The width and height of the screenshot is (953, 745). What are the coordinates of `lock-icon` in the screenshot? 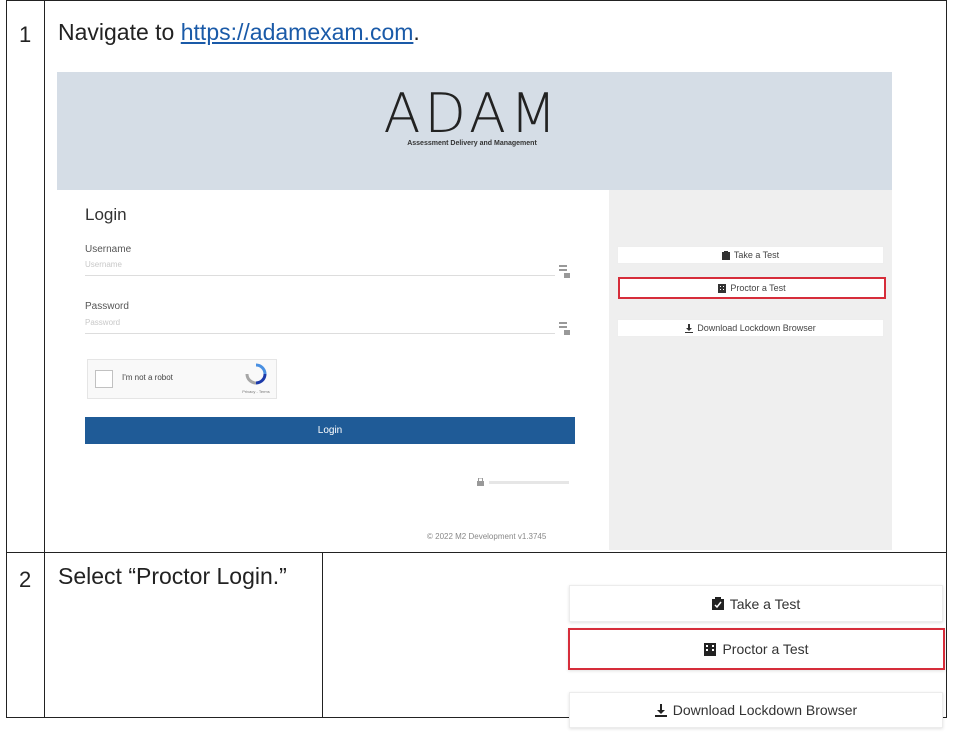 It's located at (480, 482).